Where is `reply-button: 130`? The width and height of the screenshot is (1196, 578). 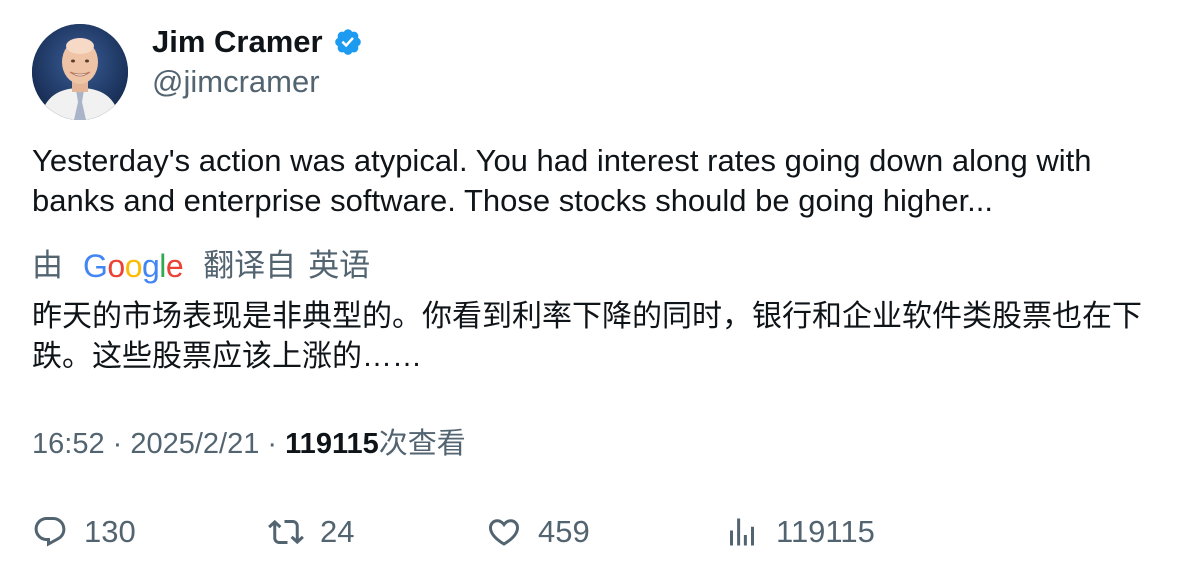 reply-button: 130 is located at coordinates (84, 532).